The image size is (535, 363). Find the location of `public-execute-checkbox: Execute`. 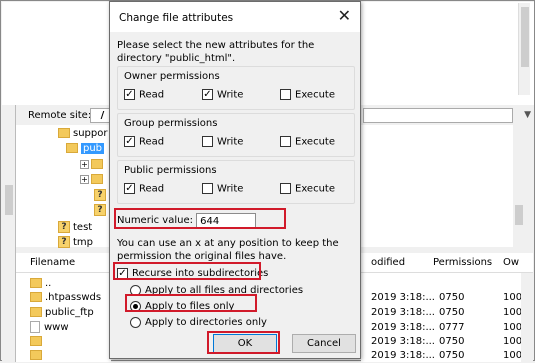

public-execute-checkbox: Execute is located at coordinates (307, 190).